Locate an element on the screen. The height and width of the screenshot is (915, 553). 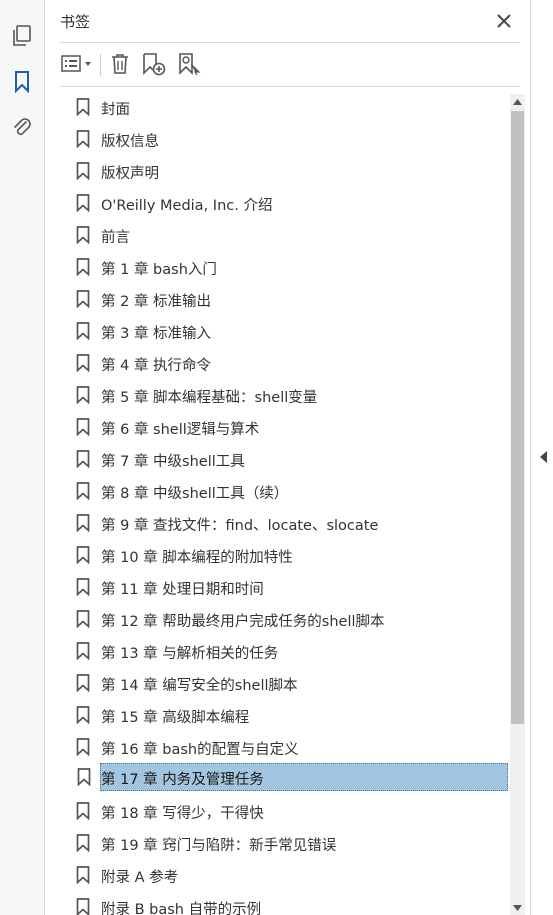
bookmark-label: 第 11 章 处理日期和时间 is located at coordinates (182, 590).